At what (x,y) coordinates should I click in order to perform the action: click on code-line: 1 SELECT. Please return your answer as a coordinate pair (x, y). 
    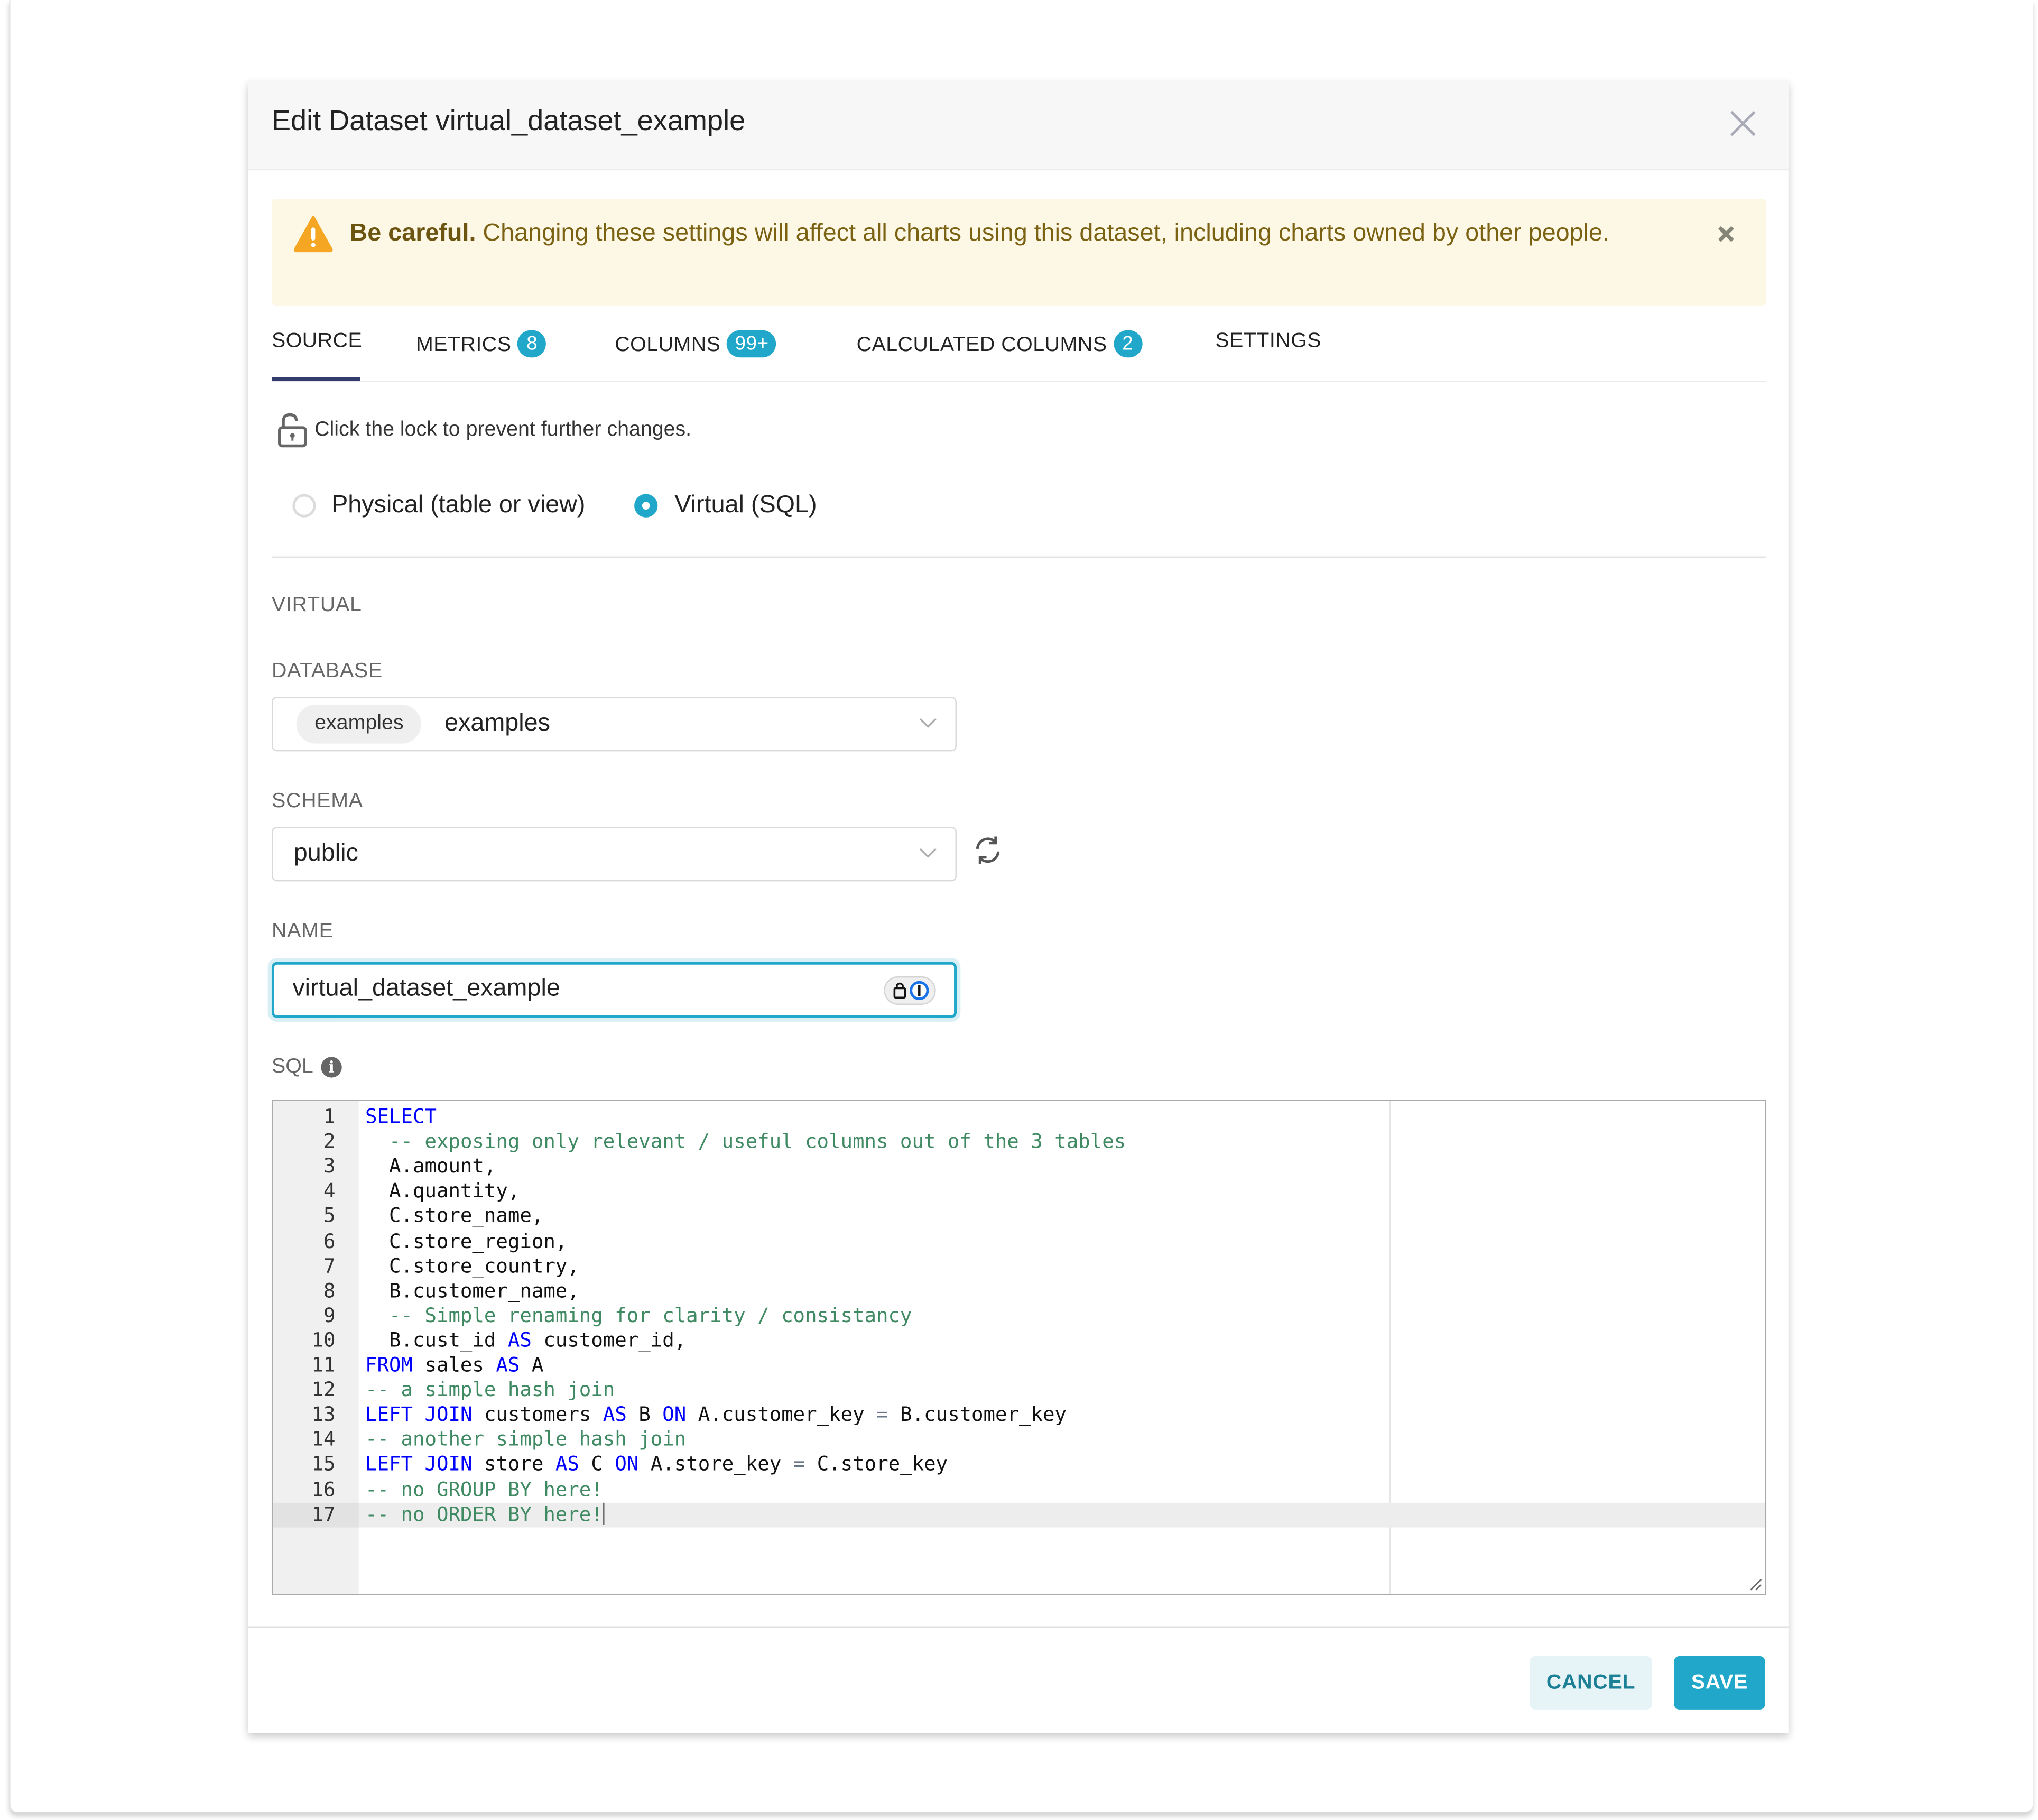
    Looking at the image, I should click on (1019, 1117).